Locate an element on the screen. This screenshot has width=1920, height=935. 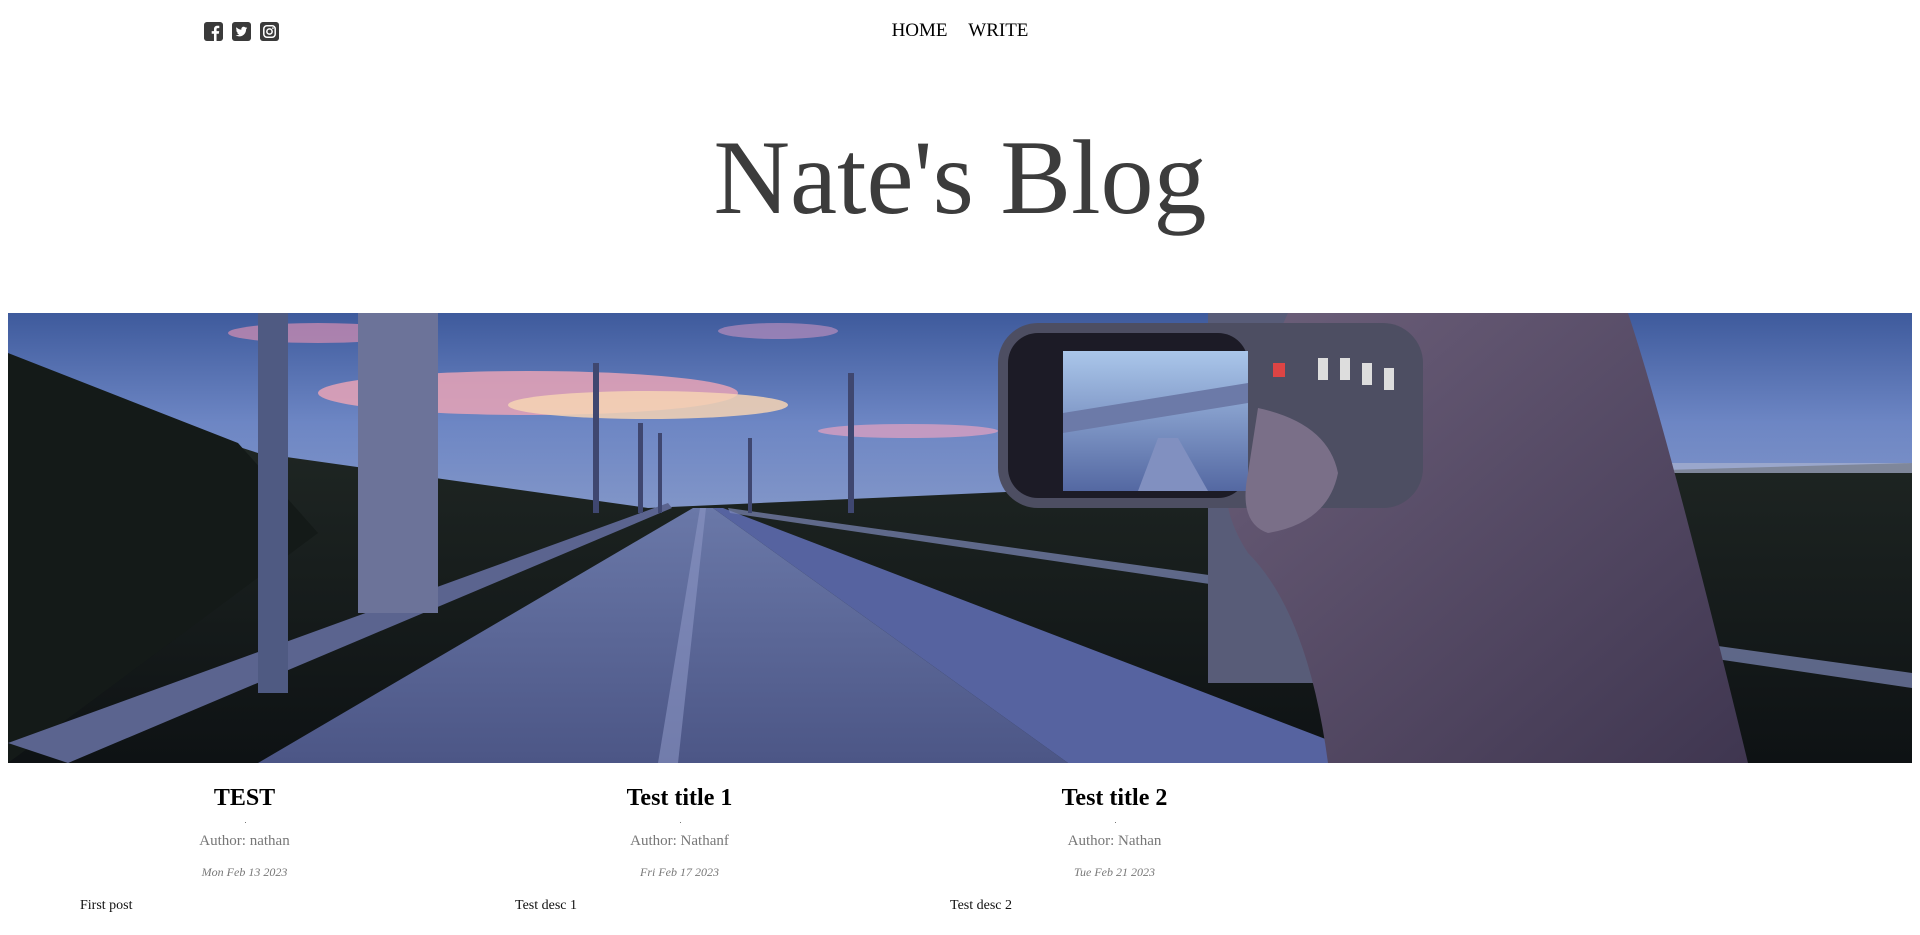
post-description: Test desc 1 is located at coordinates (546, 905).